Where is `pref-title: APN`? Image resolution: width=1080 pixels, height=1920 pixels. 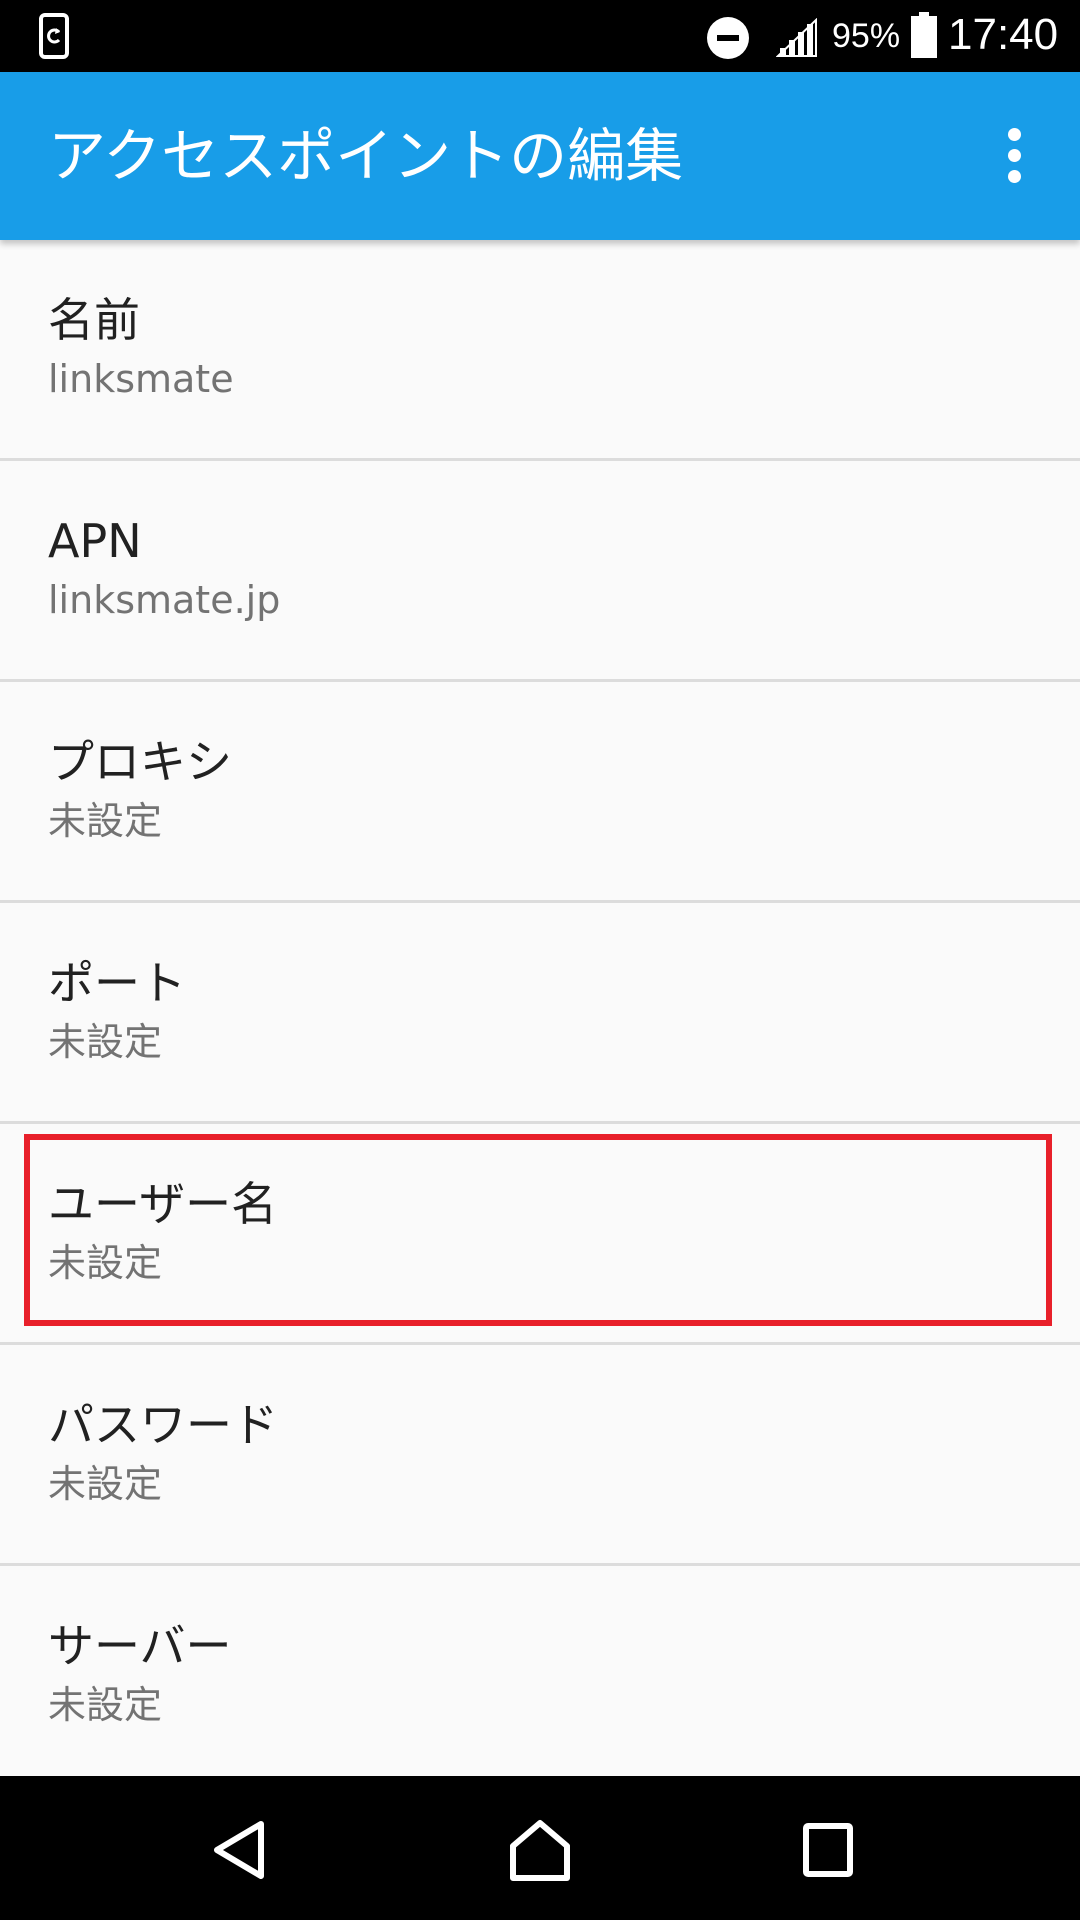 pref-title: APN is located at coordinates (95, 541).